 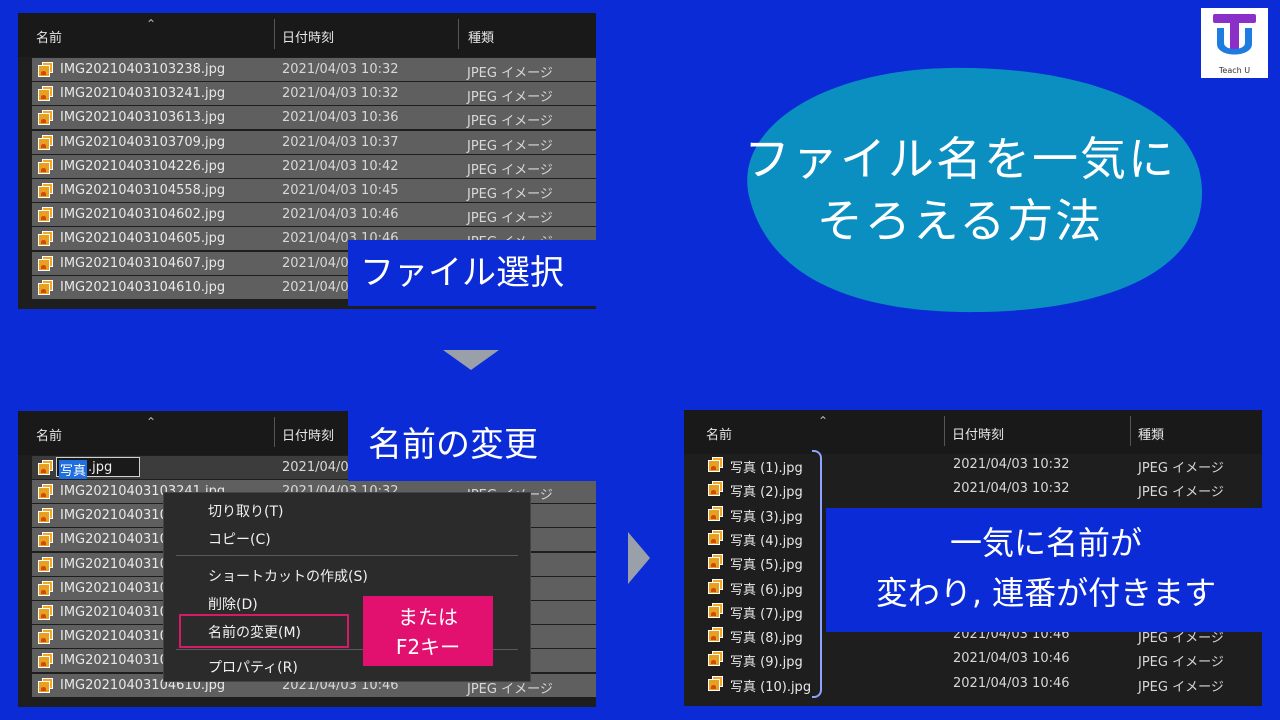 What do you see at coordinates (245, 511) in the screenshot?
I see `menu-item-cut: 切り取り(T)` at bounding box center [245, 511].